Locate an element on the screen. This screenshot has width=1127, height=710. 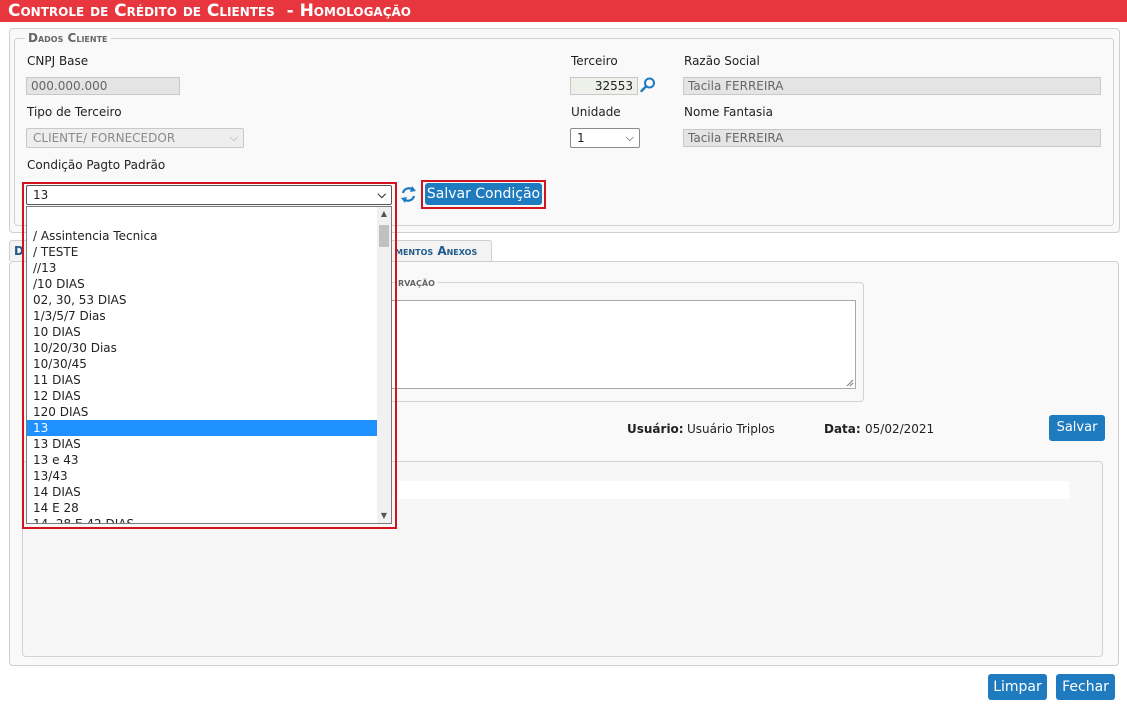
data-label: Data: is located at coordinates (842, 429).